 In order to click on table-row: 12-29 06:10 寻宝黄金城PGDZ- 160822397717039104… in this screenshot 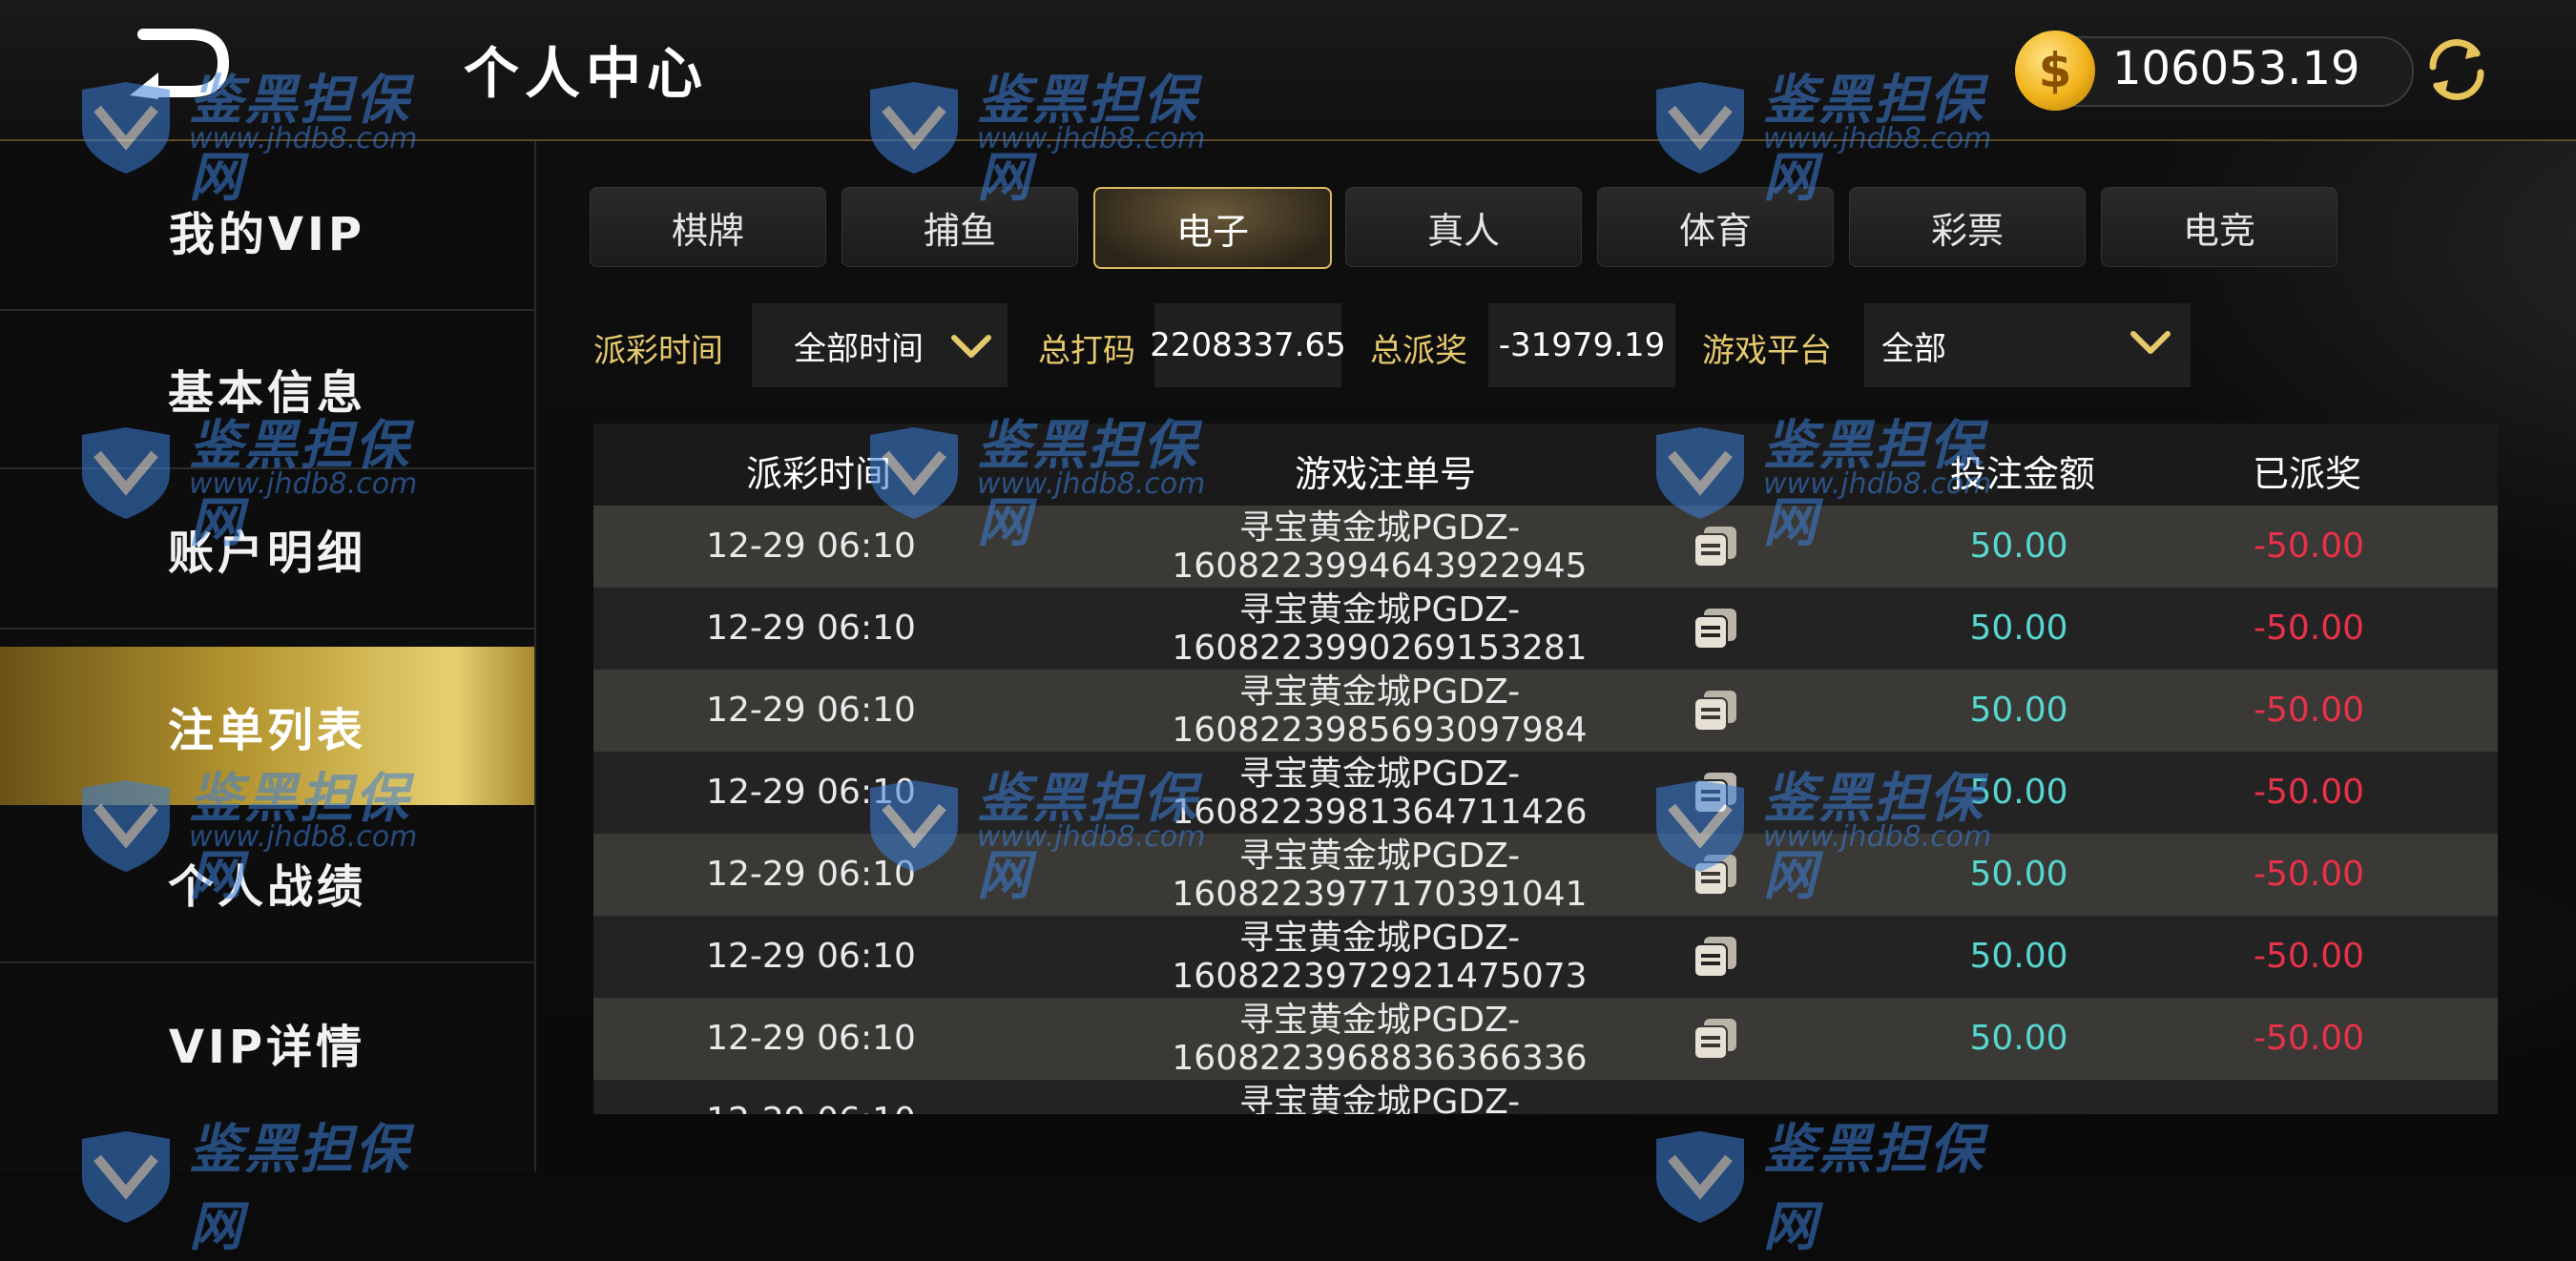, I will do `click(1545, 876)`.